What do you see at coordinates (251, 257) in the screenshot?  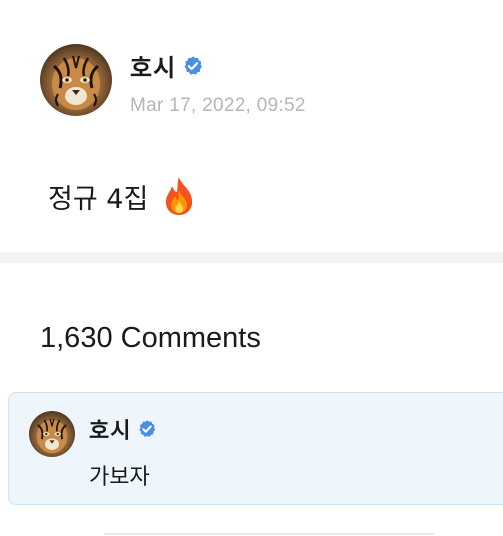 I see `section-divider` at bounding box center [251, 257].